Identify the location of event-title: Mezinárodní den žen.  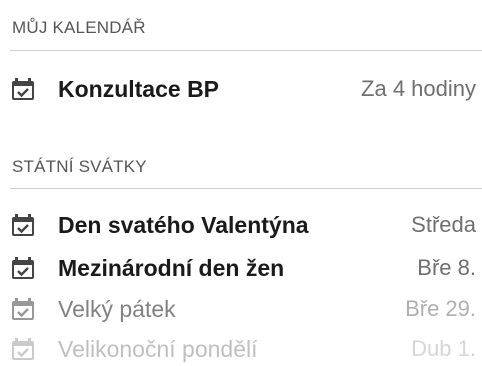
(171, 267).